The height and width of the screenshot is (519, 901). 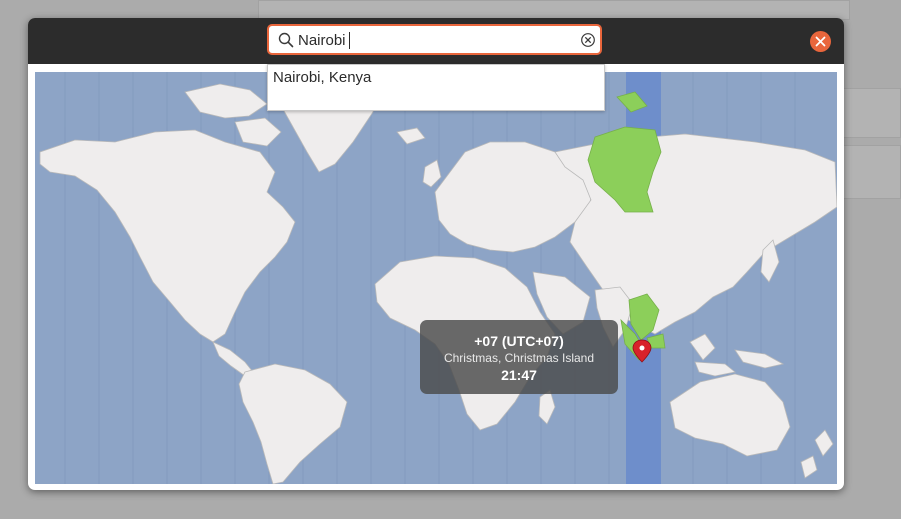 I want to click on dialog-titlebar, so click(x=436, y=41).